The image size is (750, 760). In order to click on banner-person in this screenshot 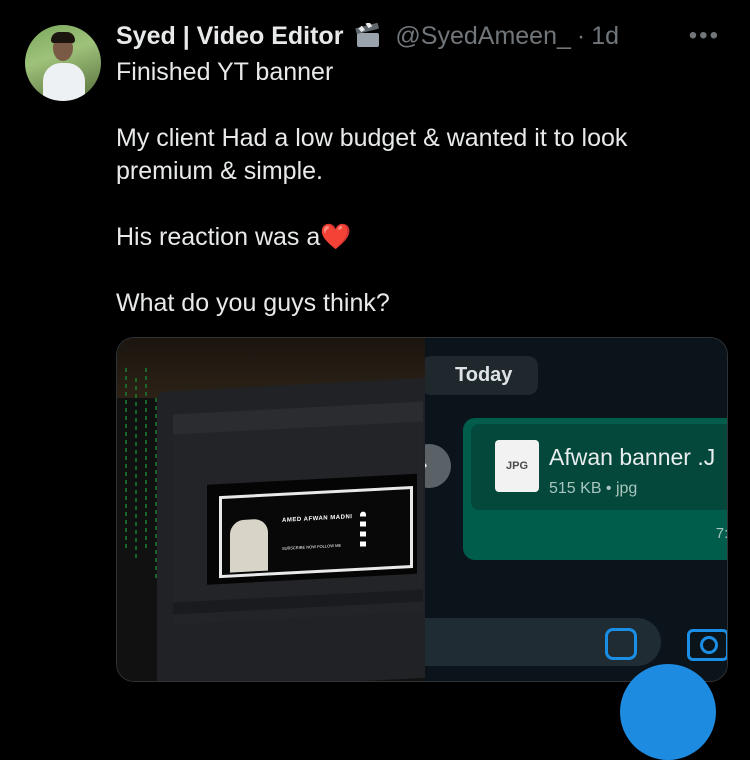, I will do `click(249, 545)`.